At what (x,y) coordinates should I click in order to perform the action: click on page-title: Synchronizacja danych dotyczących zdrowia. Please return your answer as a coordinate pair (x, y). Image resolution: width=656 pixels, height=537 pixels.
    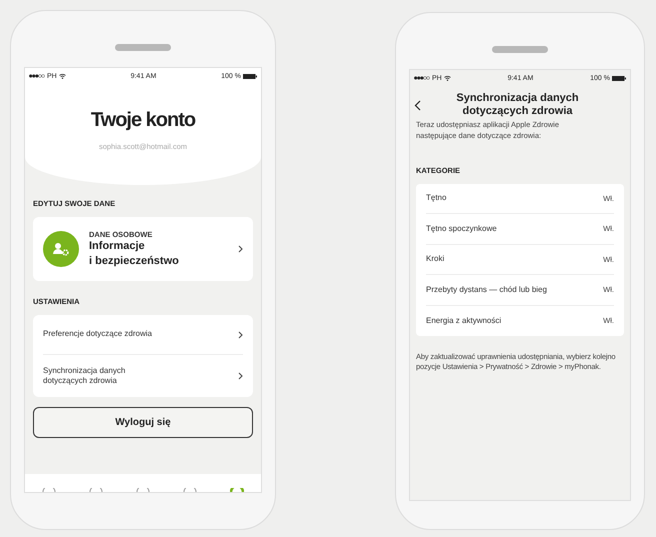
    Looking at the image, I should click on (517, 105).